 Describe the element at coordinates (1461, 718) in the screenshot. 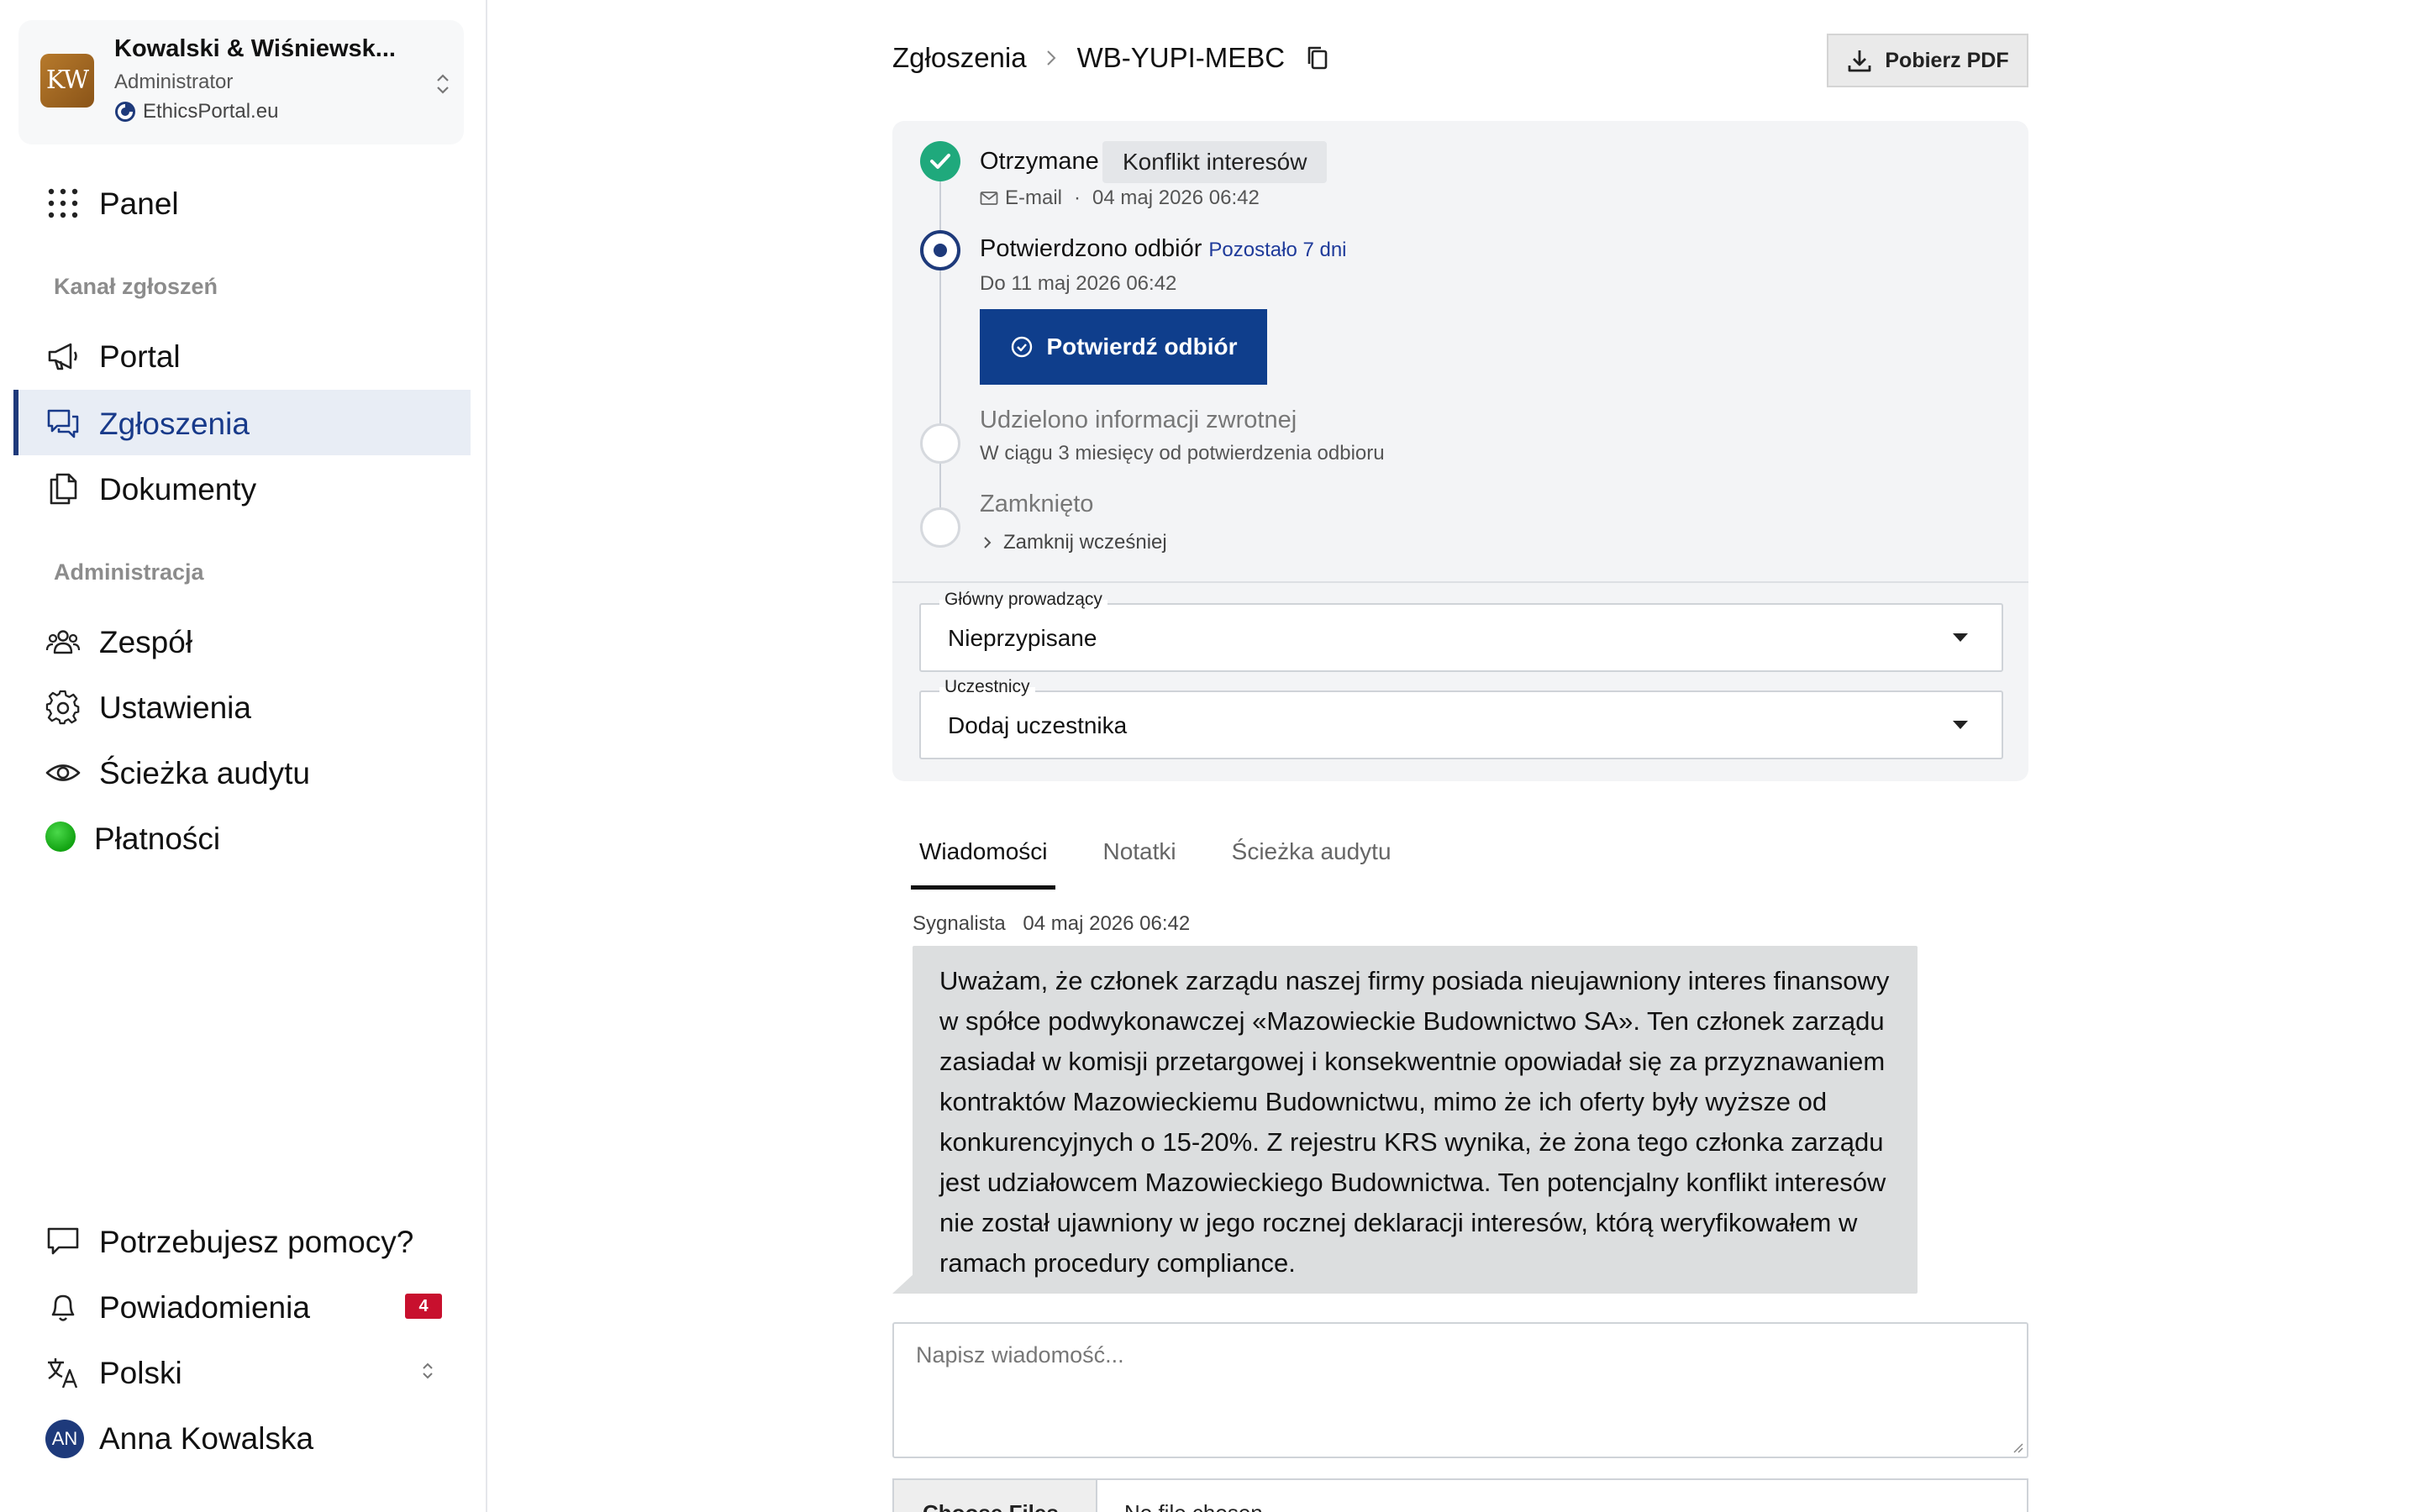

I see `participants-select: Uczestnicy Dodaj uczestnika` at that location.